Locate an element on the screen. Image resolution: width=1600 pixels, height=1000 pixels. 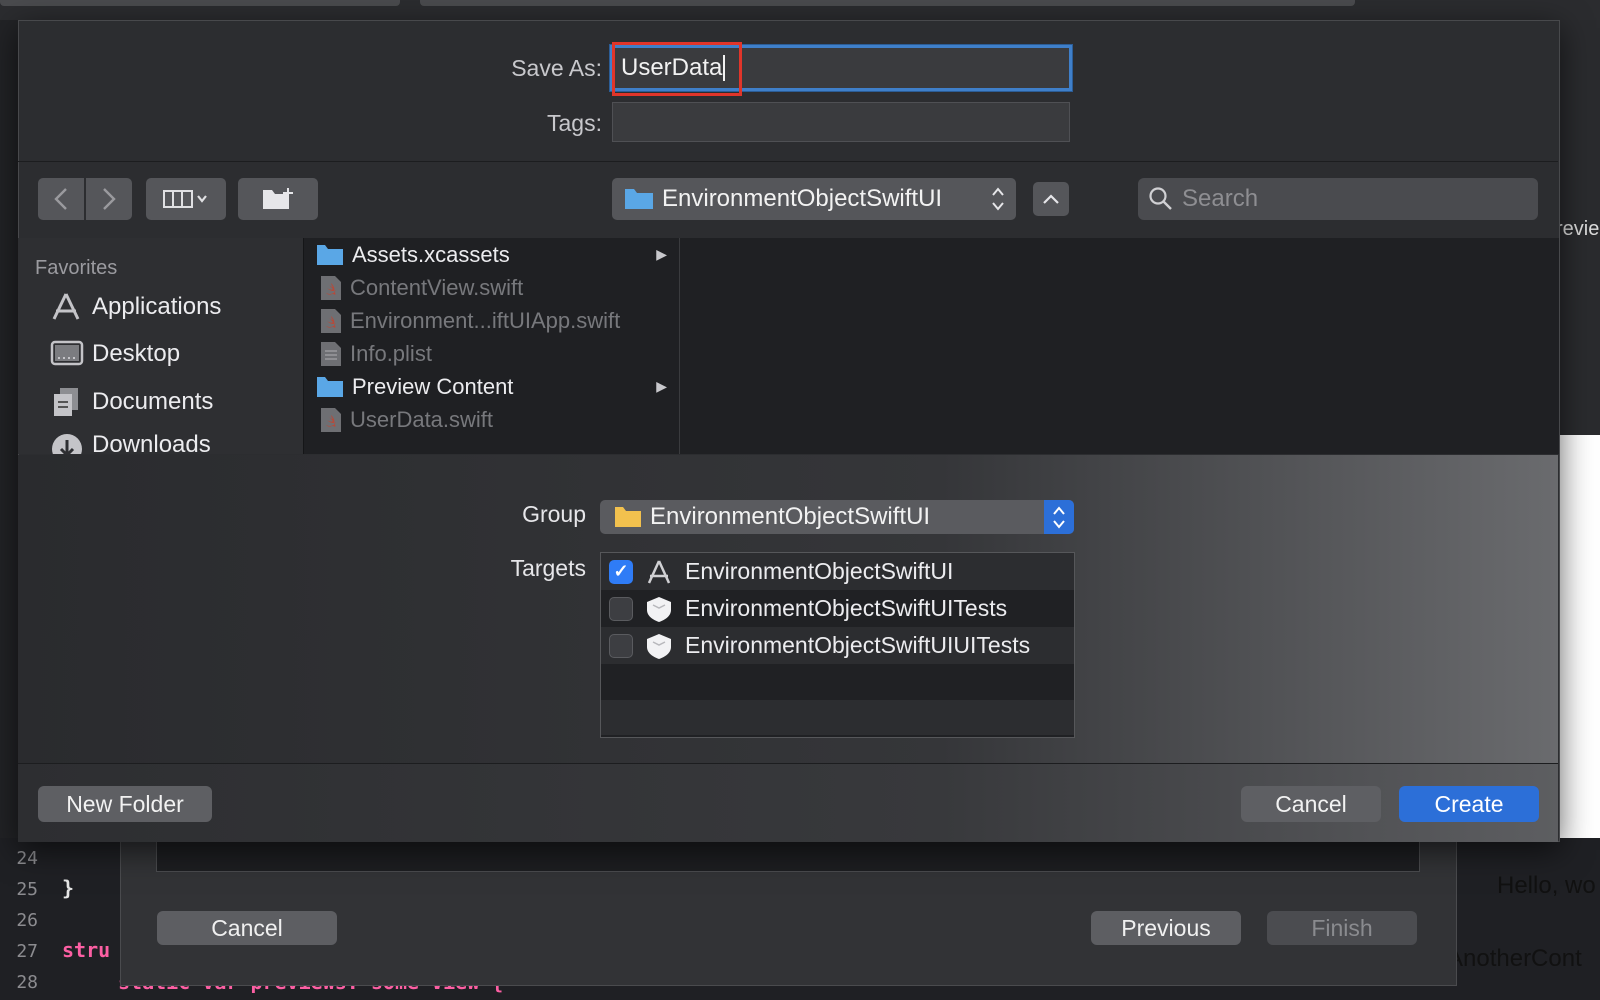
line-number: 26 is located at coordinates (27, 920).